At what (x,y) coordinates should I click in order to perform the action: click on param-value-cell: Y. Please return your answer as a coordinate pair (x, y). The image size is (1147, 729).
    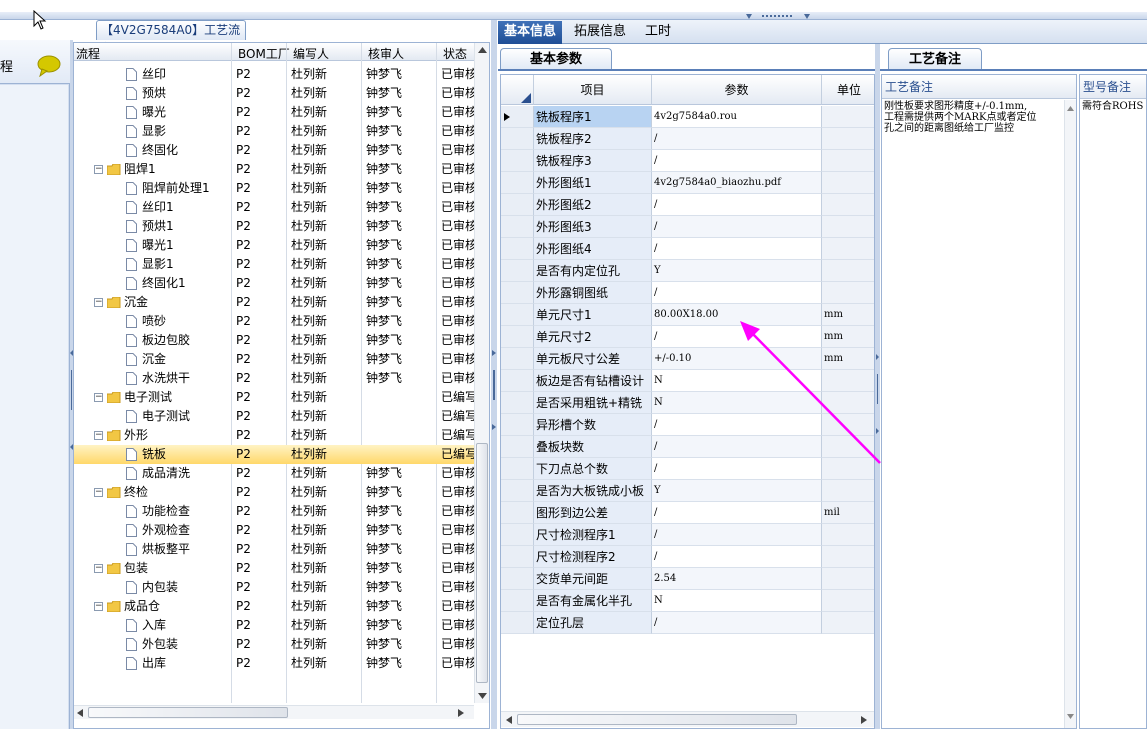
    Looking at the image, I should click on (737, 271).